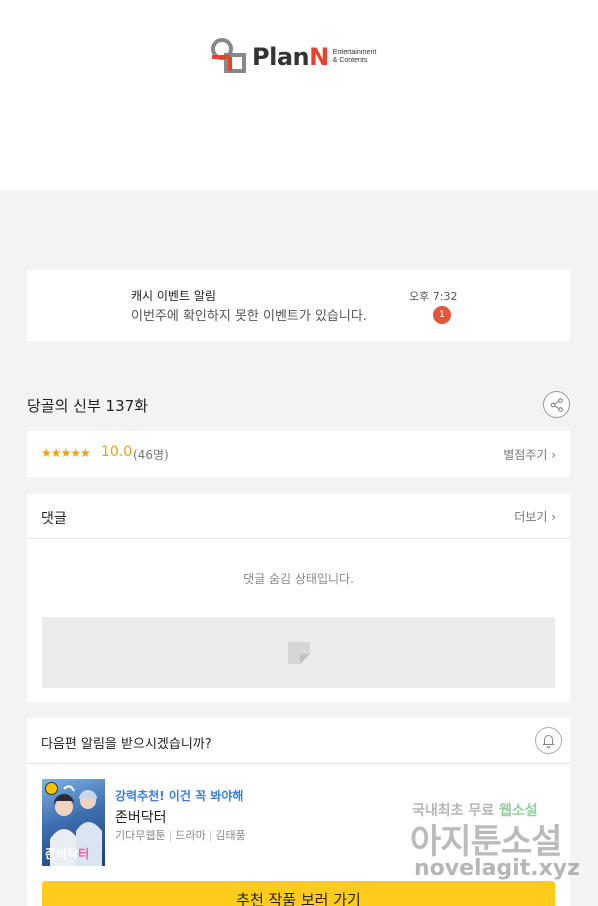 This screenshot has width=598, height=906. What do you see at coordinates (298, 579) in the screenshot?
I see `comments-hidden-message: 댓글 숨김 상태입니다.` at bounding box center [298, 579].